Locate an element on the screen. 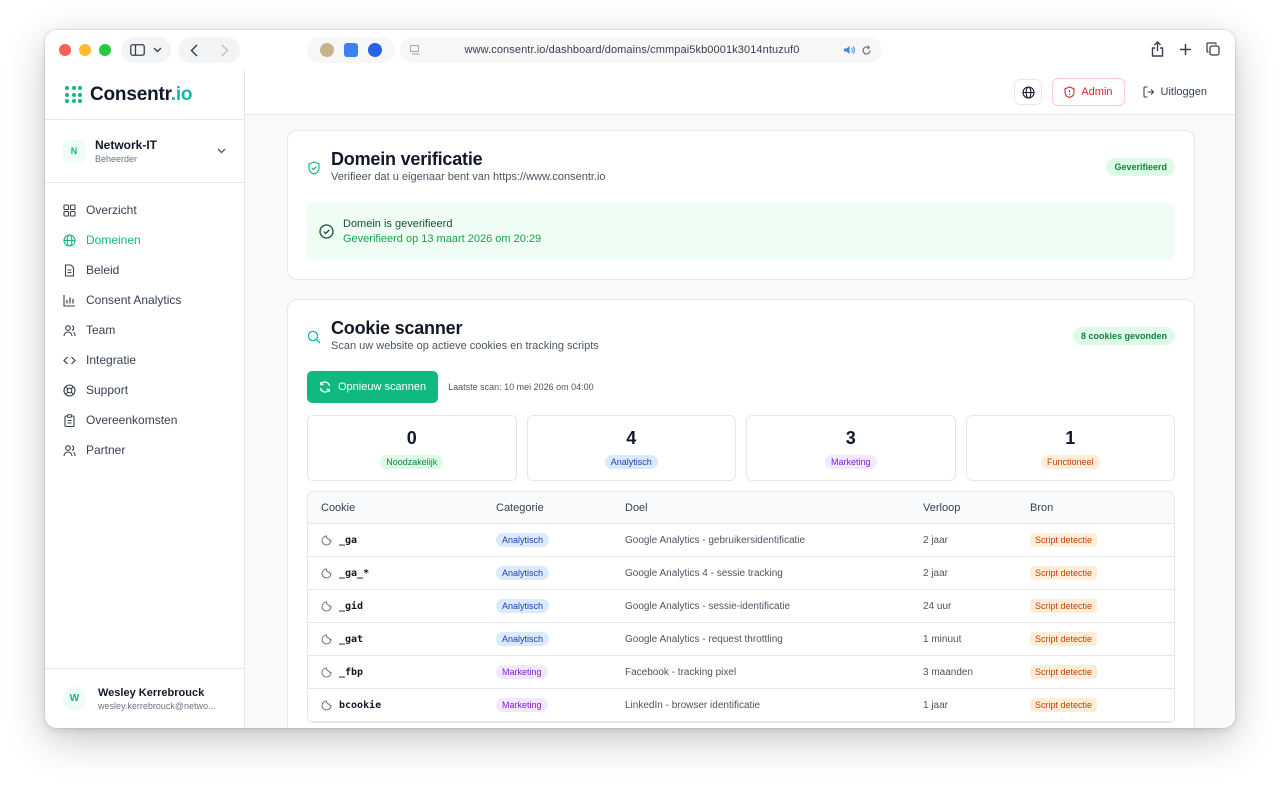  favorite-site-icon is located at coordinates (327, 50).